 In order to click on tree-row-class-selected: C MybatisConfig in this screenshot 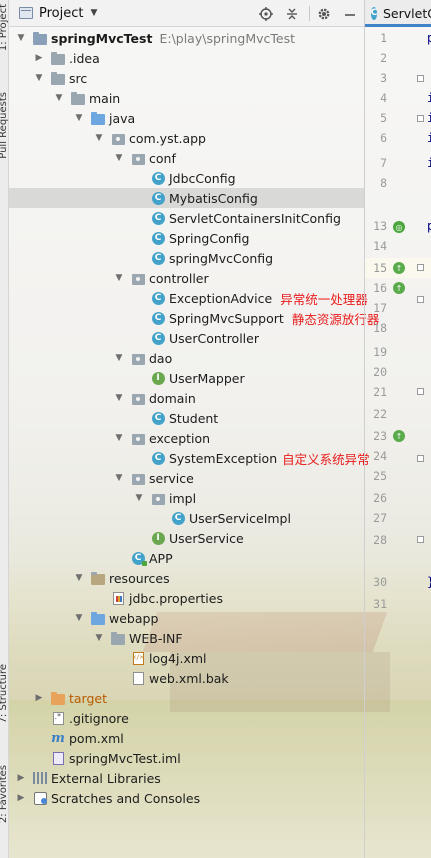, I will do `click(186, 198)`.